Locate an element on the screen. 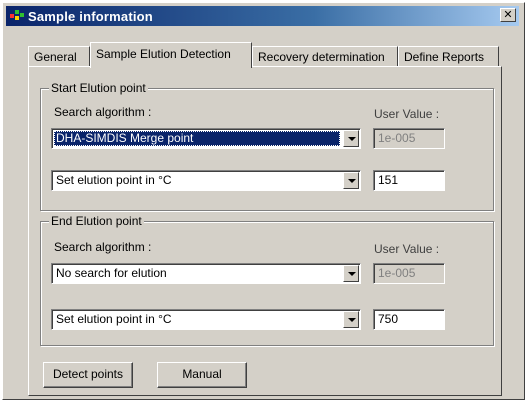 The width and height of the screenshot is (529, 404). start-user-value-field: 1e-005 is located at coordinates (409, 138).